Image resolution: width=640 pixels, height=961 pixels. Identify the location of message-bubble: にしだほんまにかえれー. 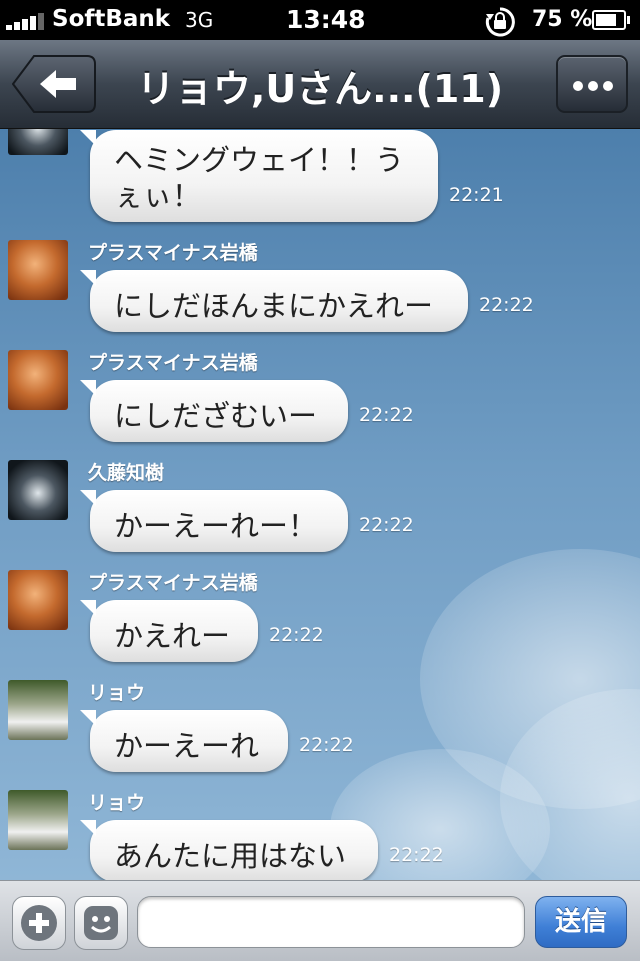
(274, 301).